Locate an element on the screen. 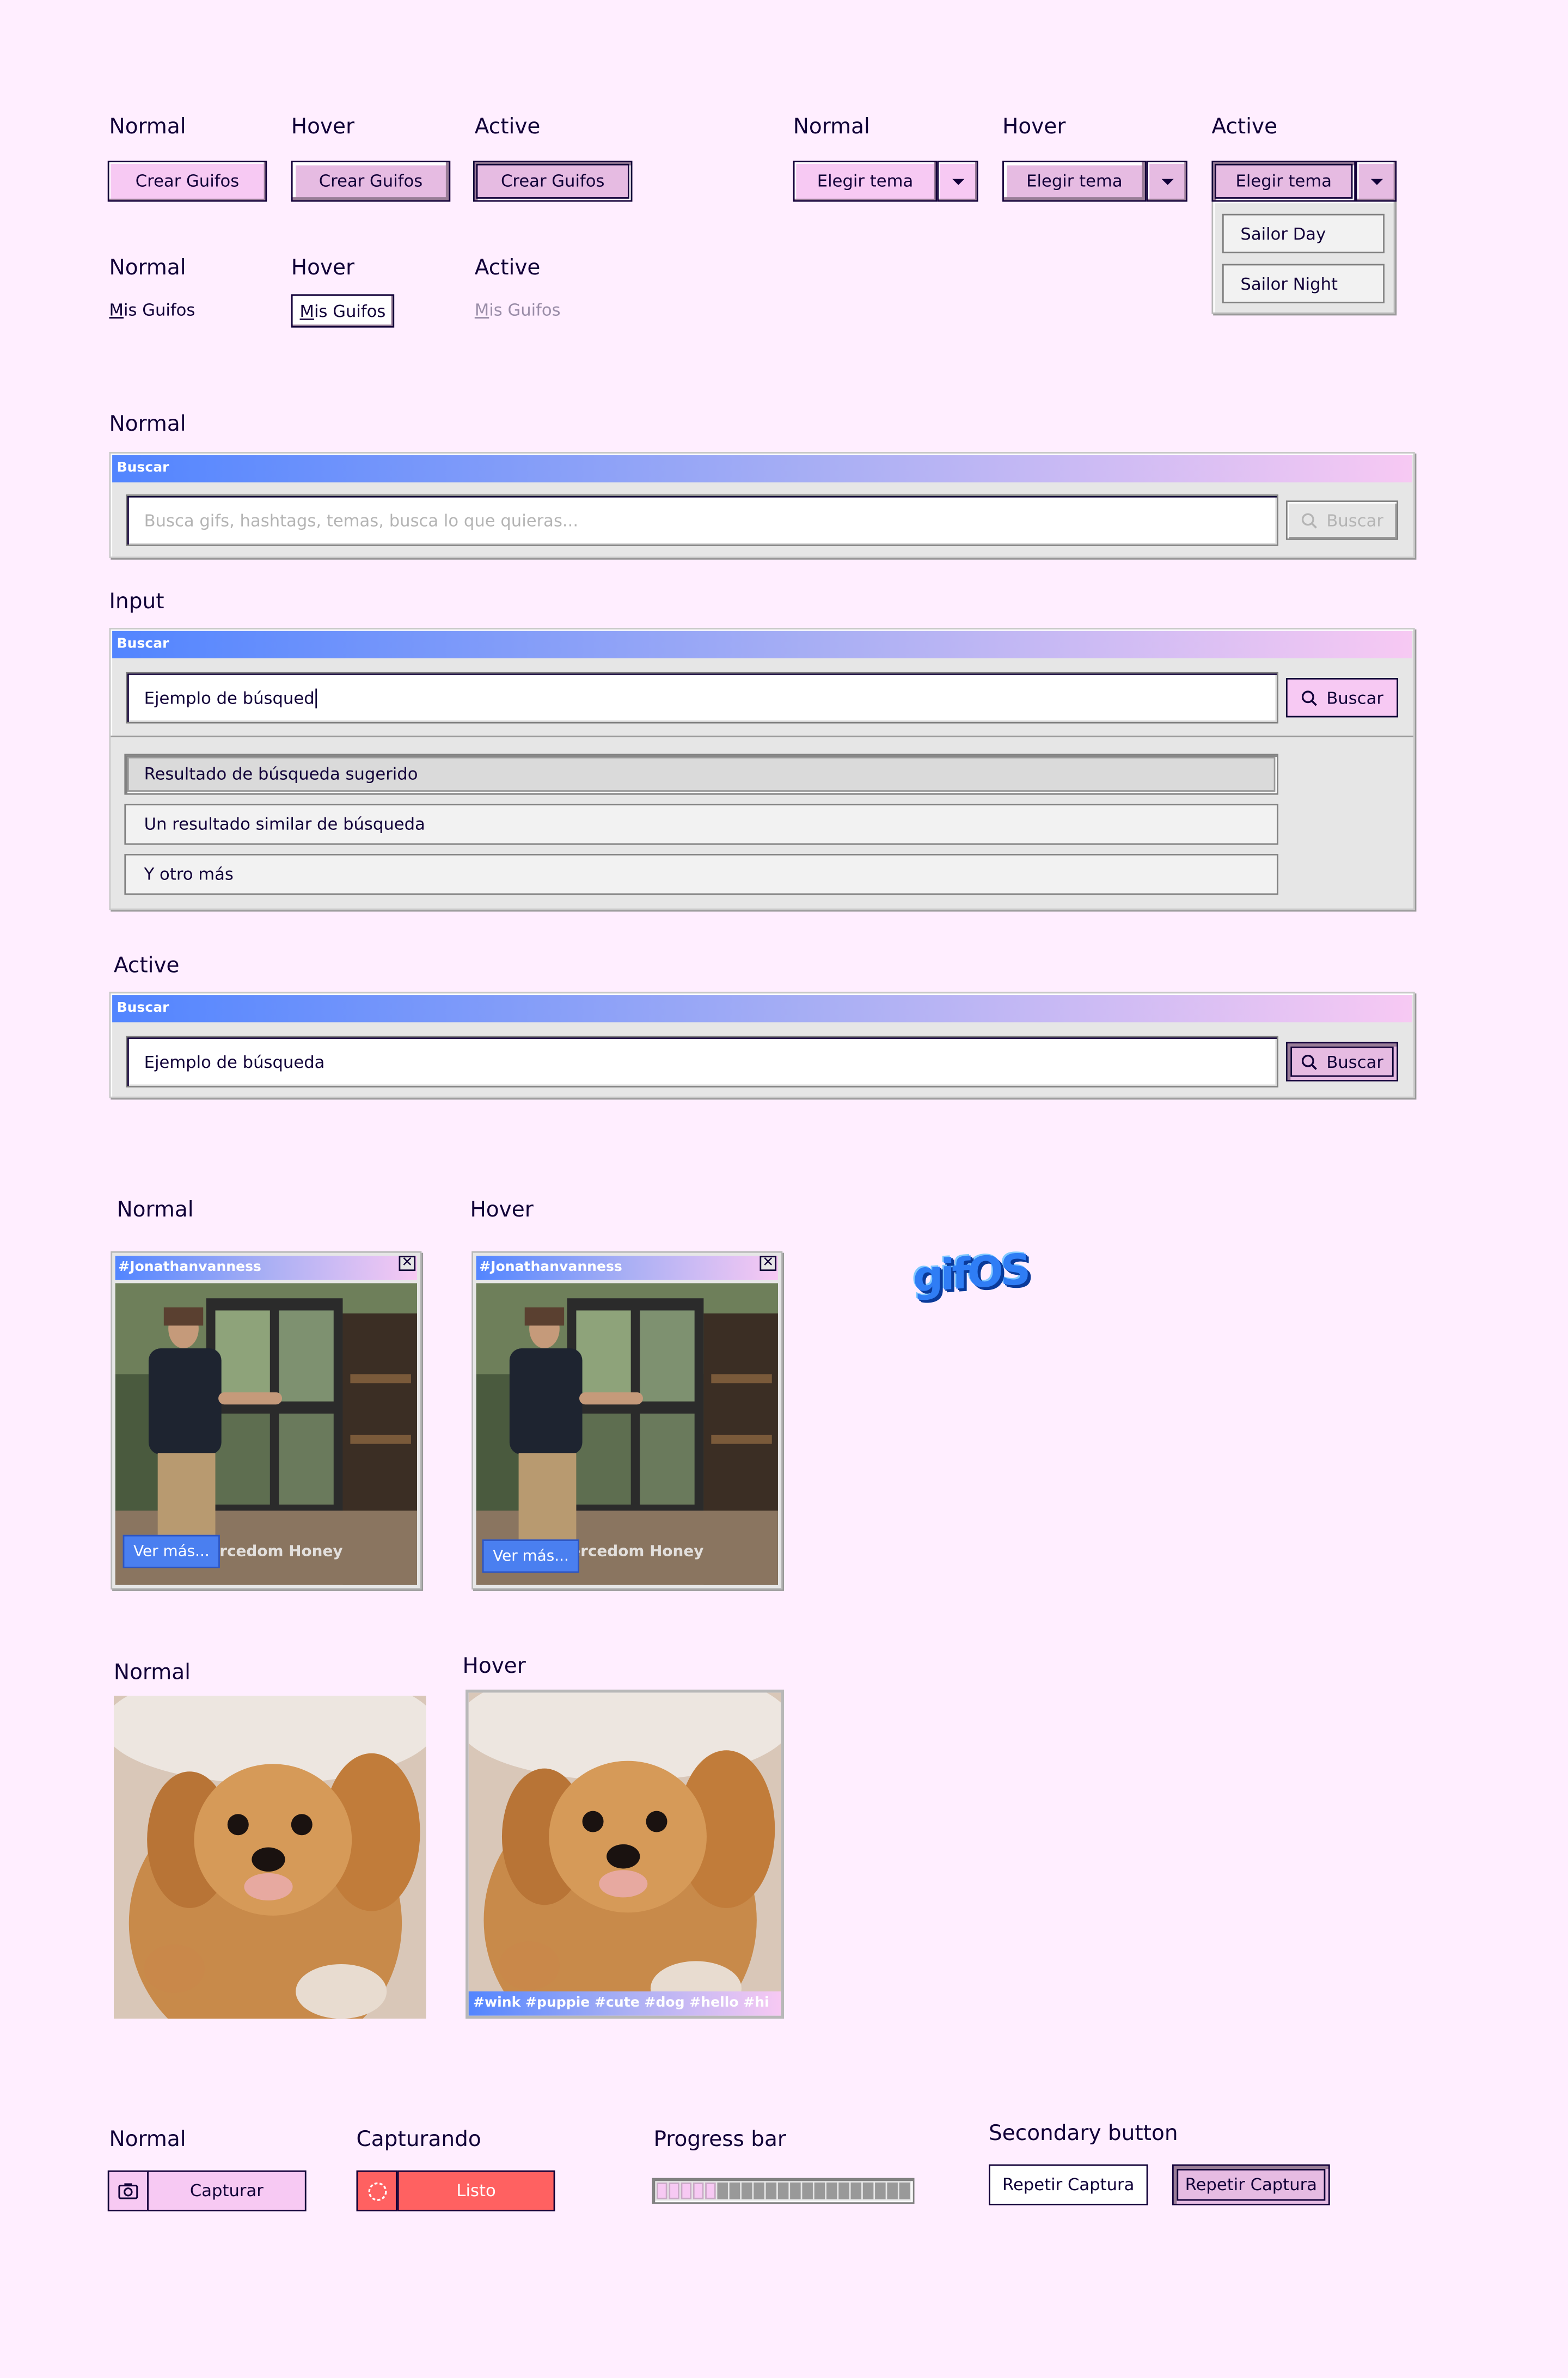 This screenshot has width=1568, height=2378. text-cursor is located at coordinates (317, 698).